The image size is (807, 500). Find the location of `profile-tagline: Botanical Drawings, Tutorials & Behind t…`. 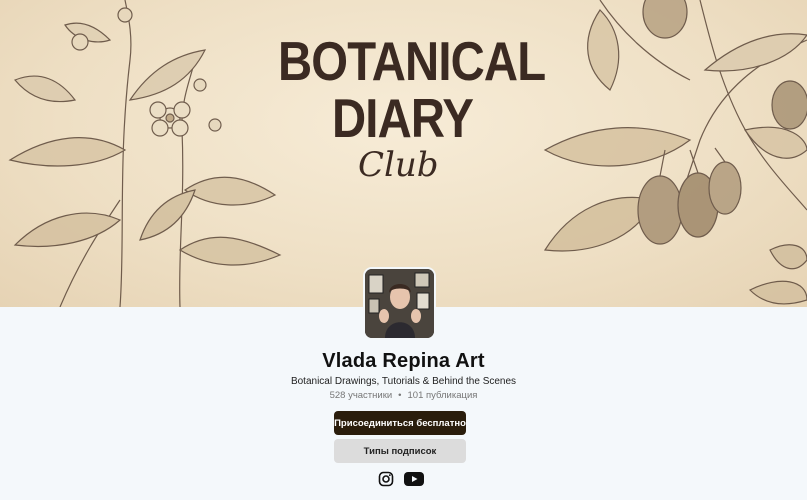

profile-tagline: Botanical Drawings, Tutorials & Behind t… is located at coordinates (403, 381).